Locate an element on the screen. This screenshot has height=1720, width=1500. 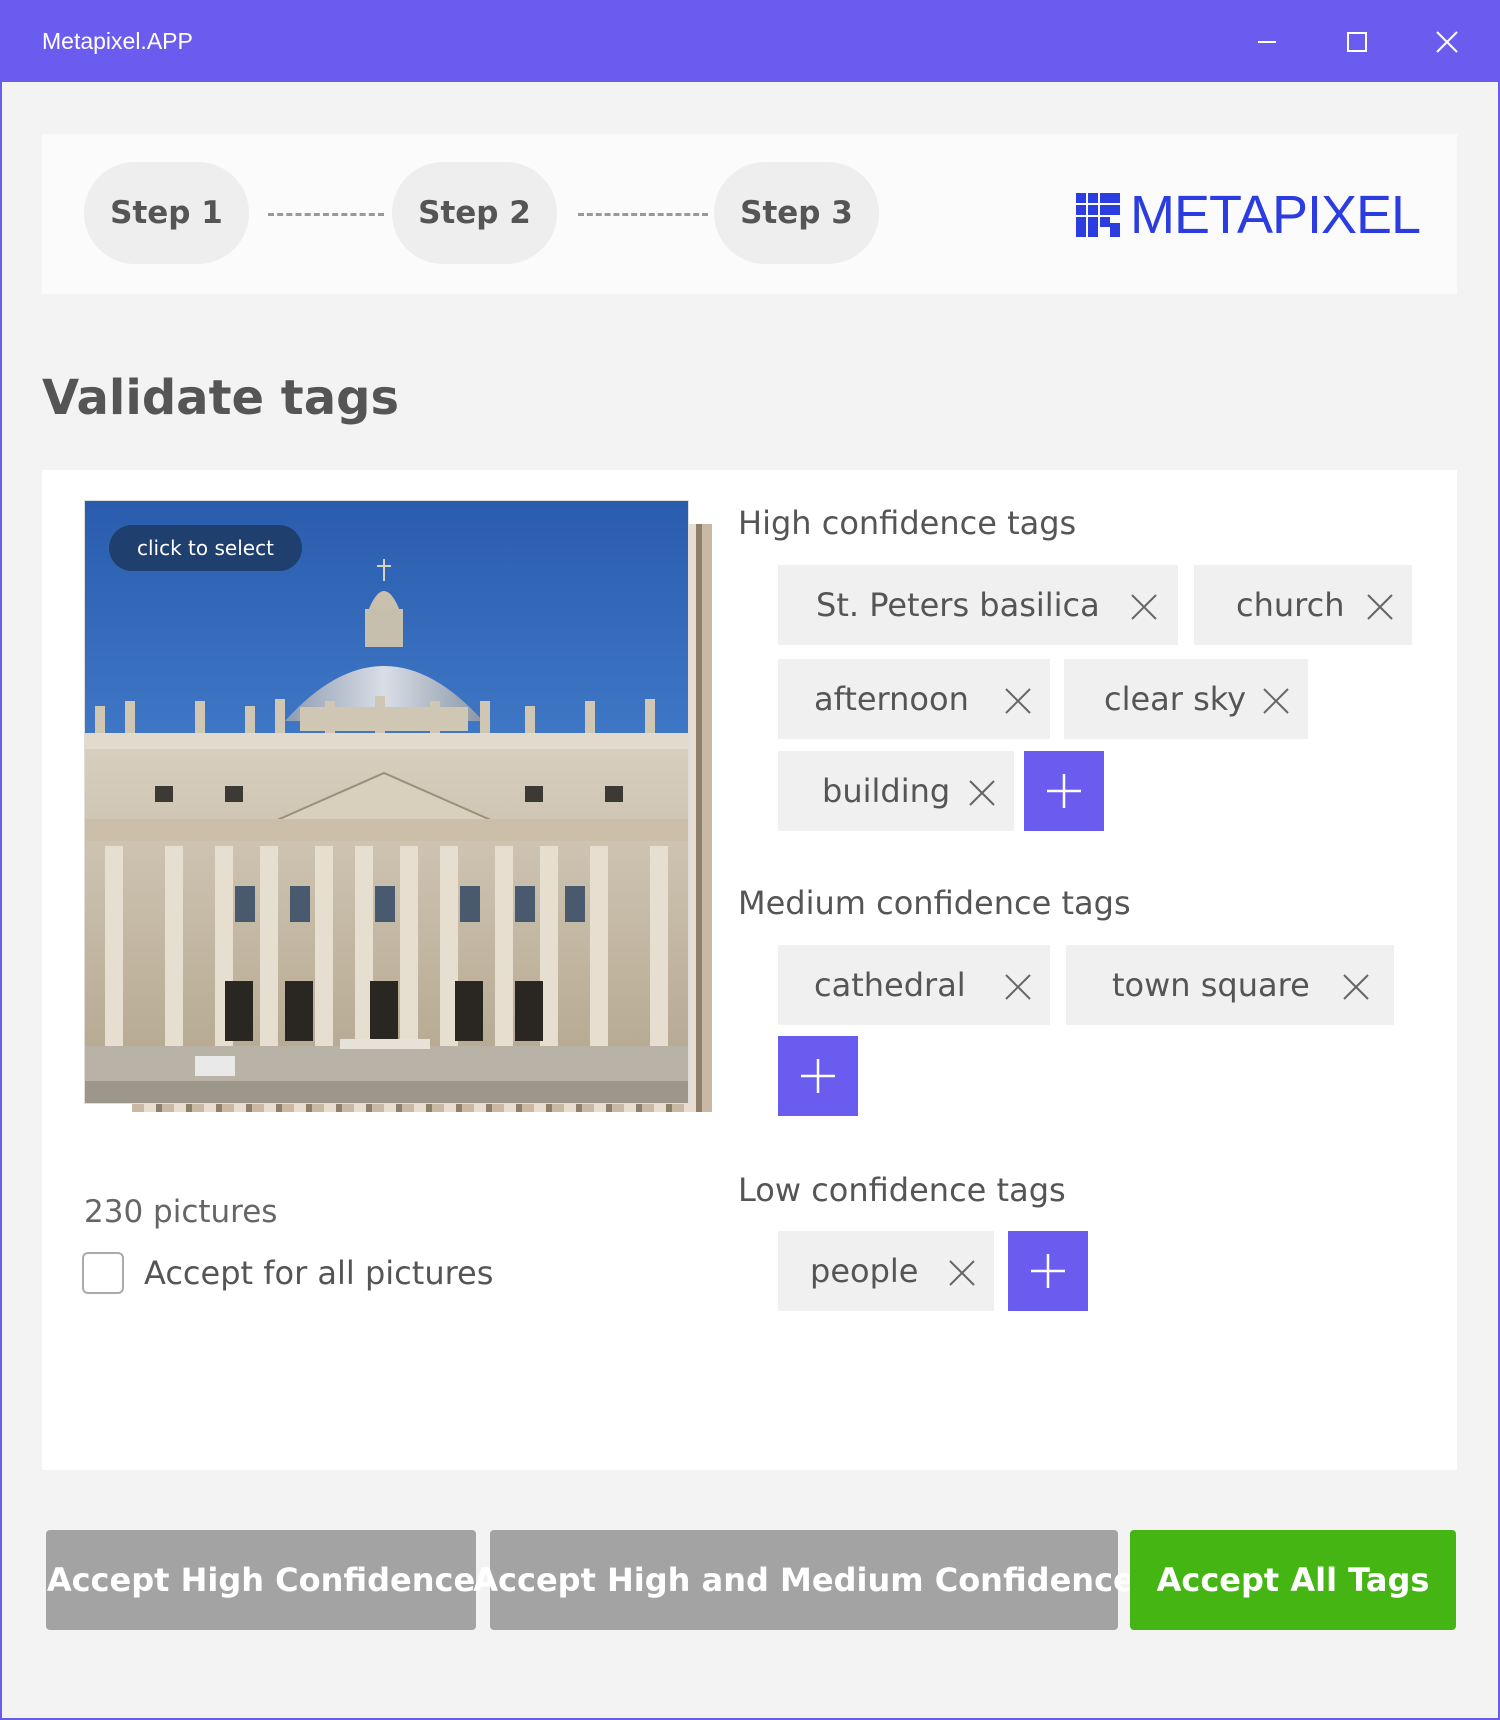
step-3: Step 3 is located at coordinates (796, 213).